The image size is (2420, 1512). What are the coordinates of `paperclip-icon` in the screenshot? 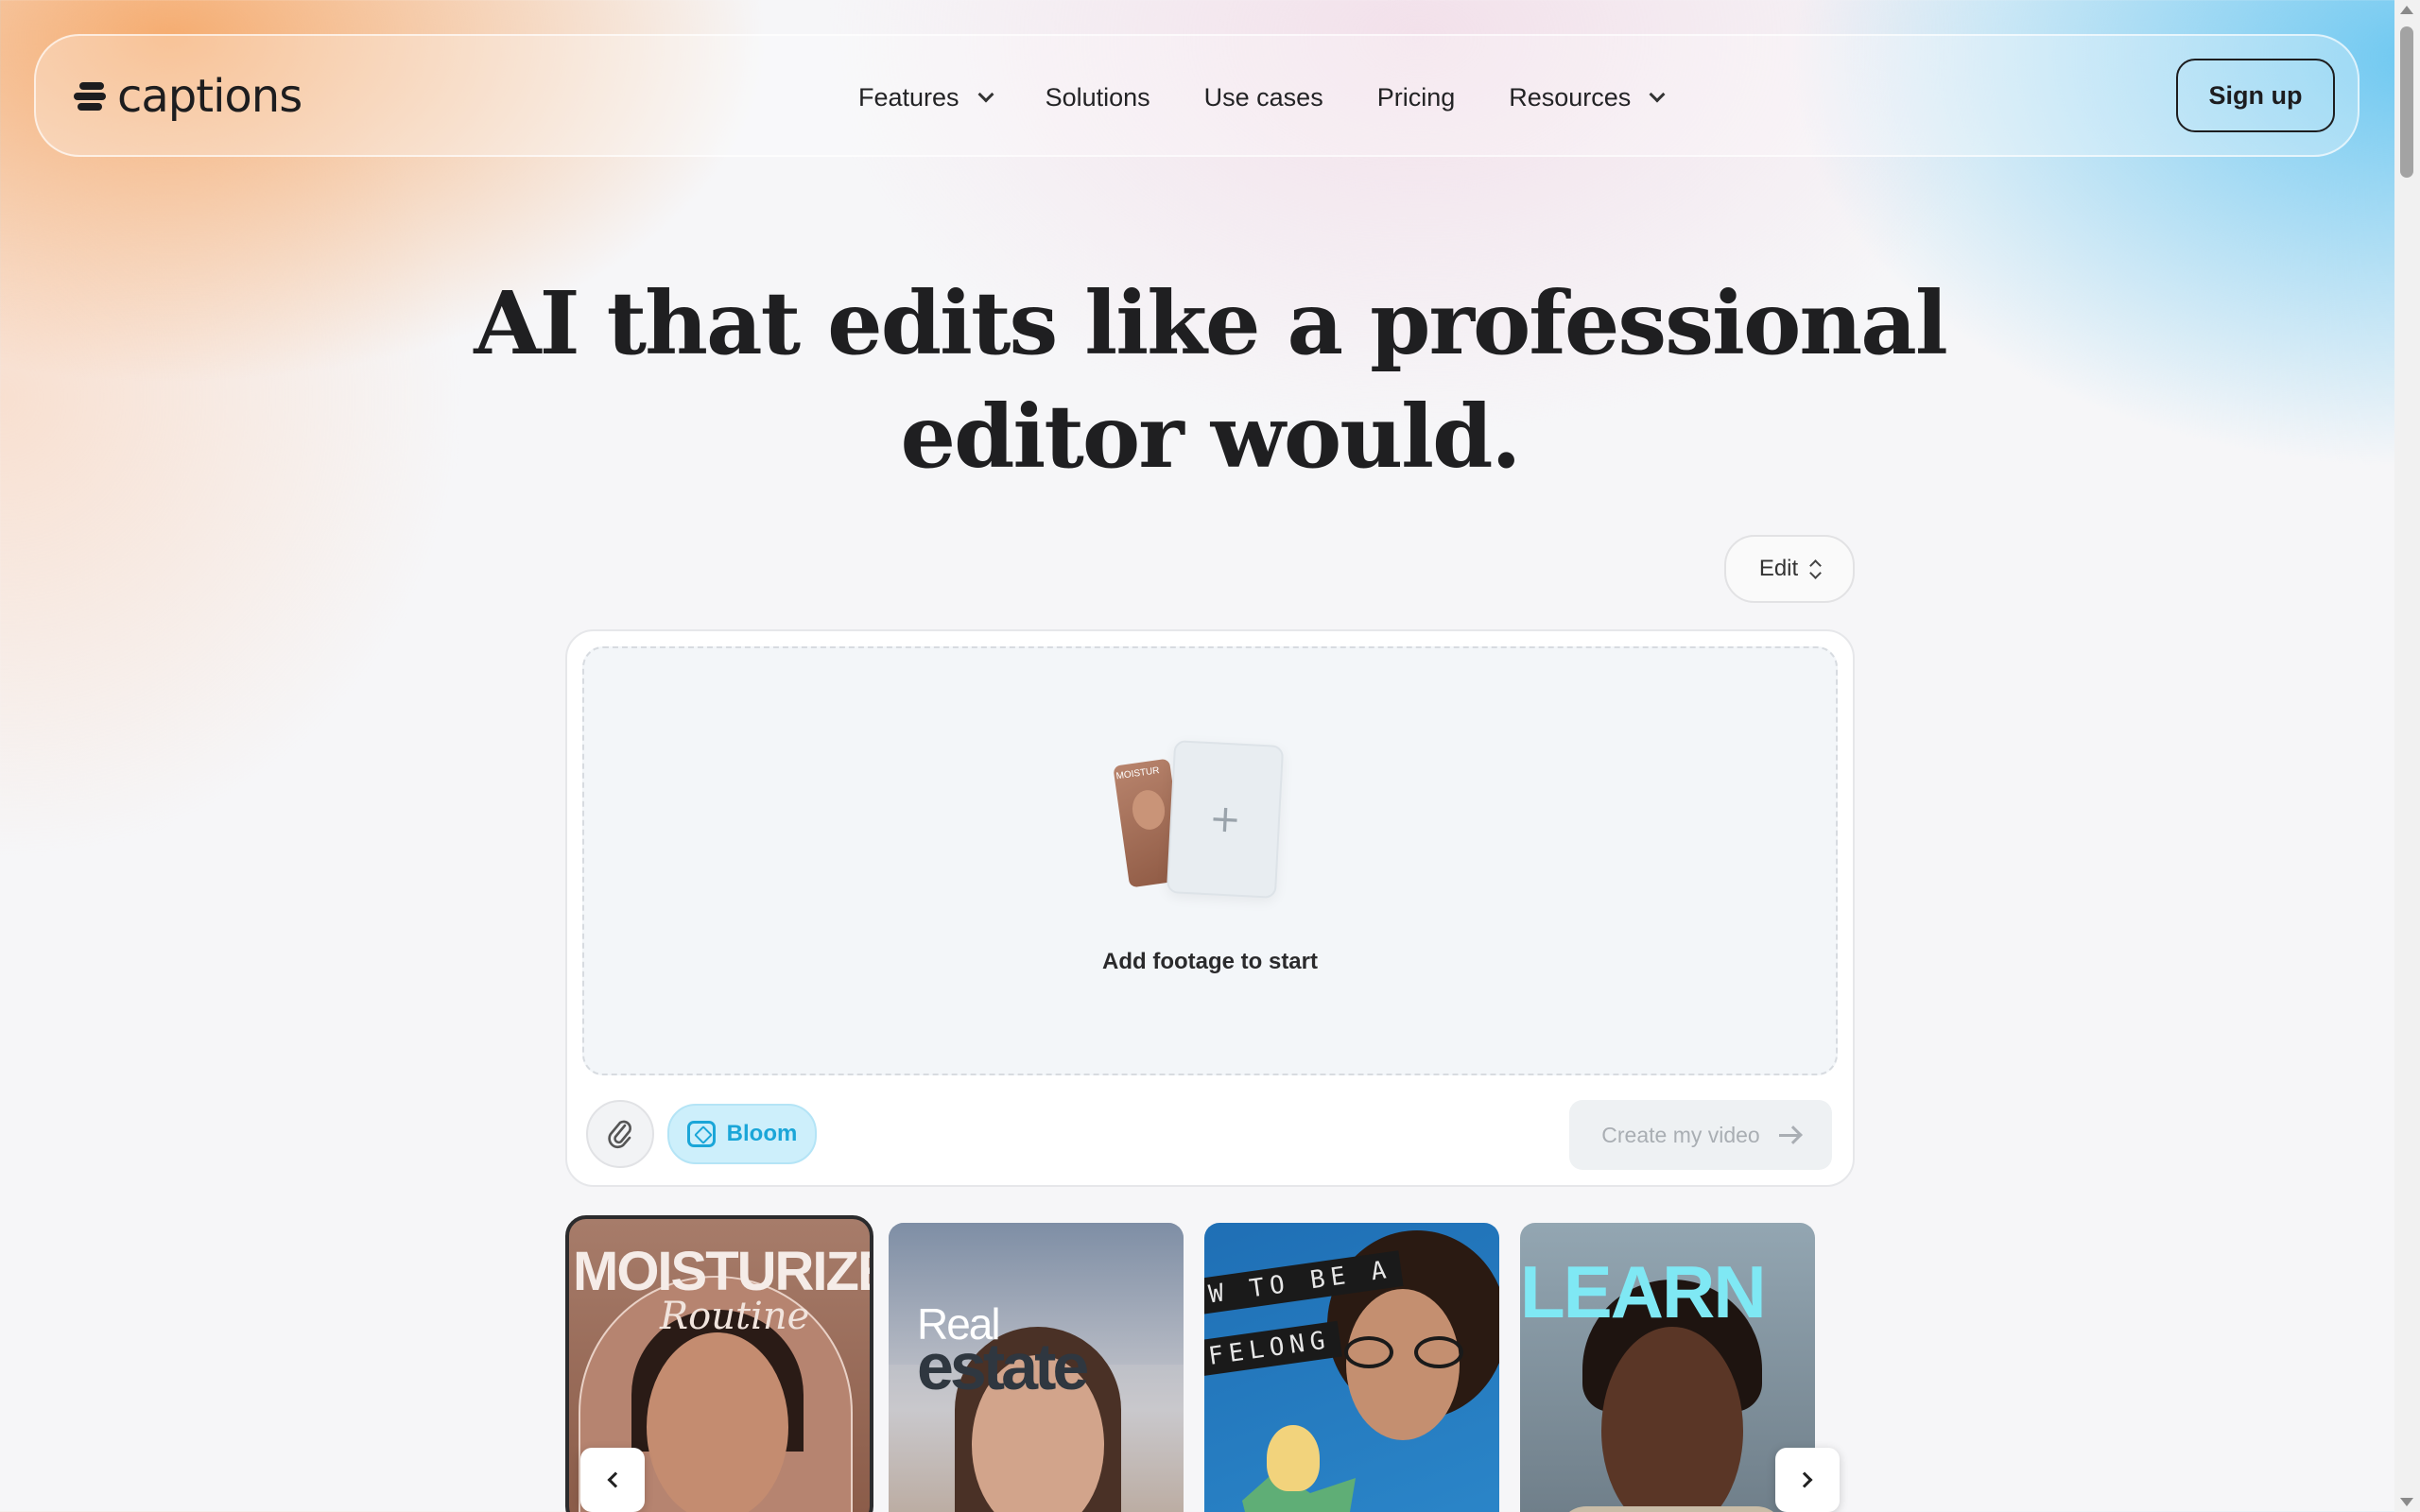 It's located at (619, 1134).